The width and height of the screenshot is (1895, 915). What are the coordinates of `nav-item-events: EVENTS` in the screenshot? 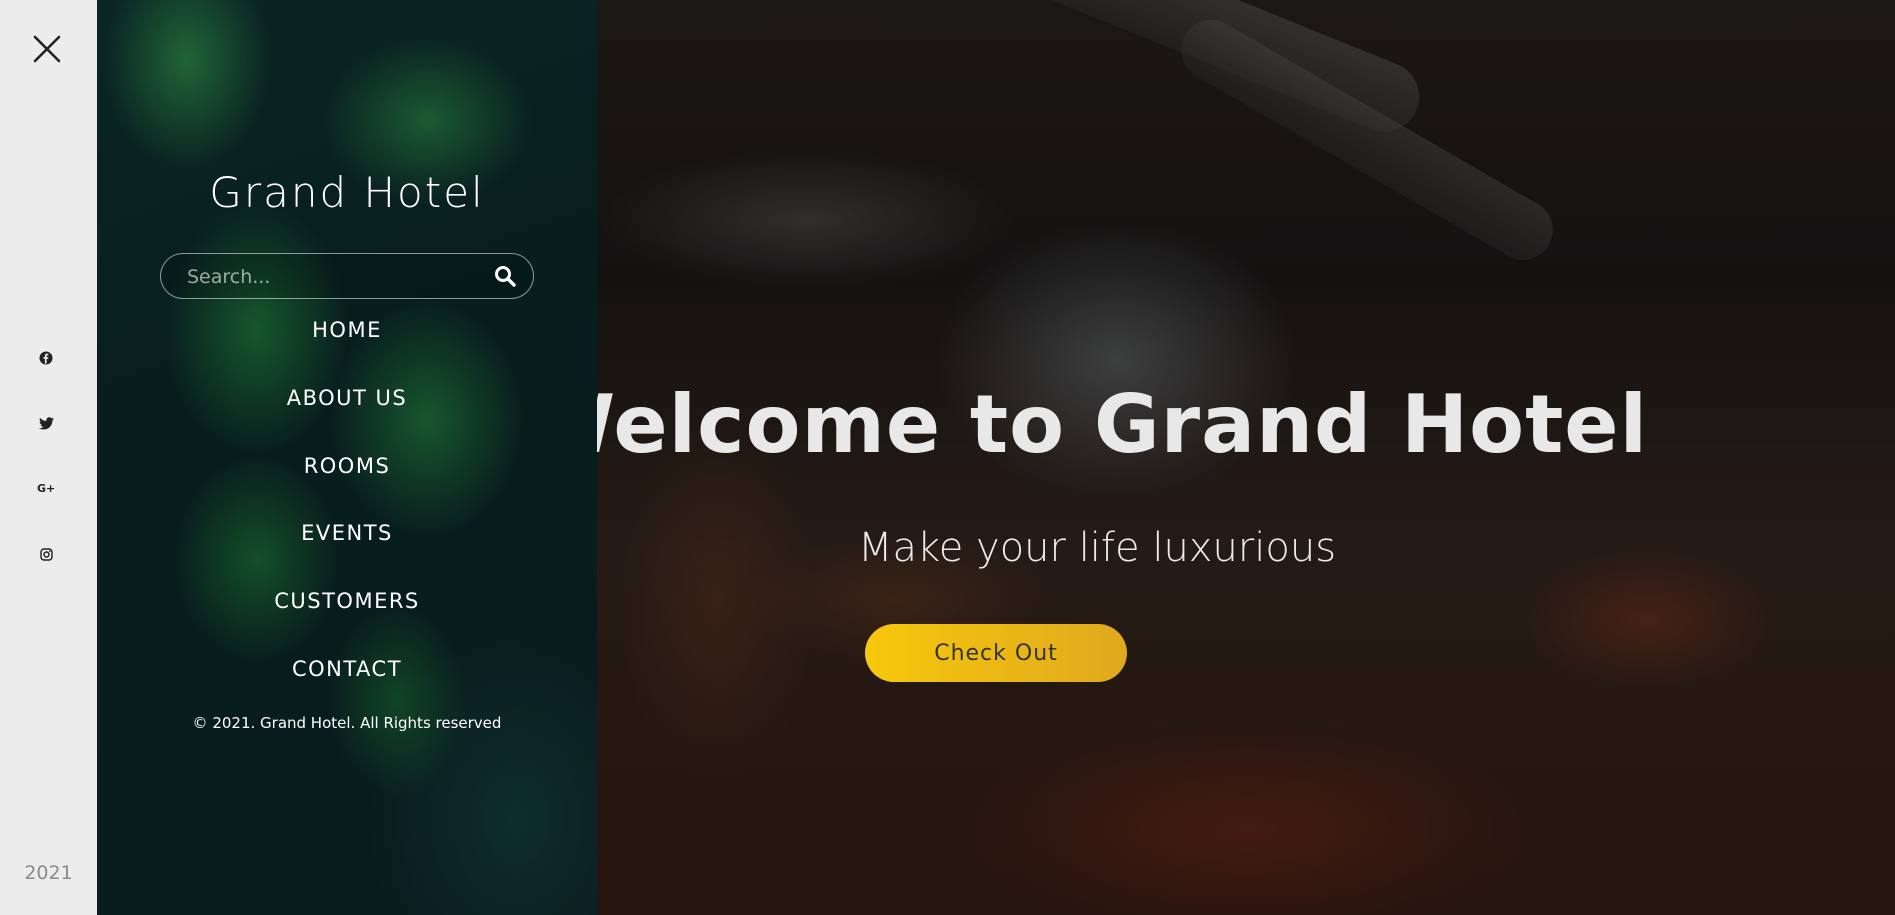 It's located at (347, 533).